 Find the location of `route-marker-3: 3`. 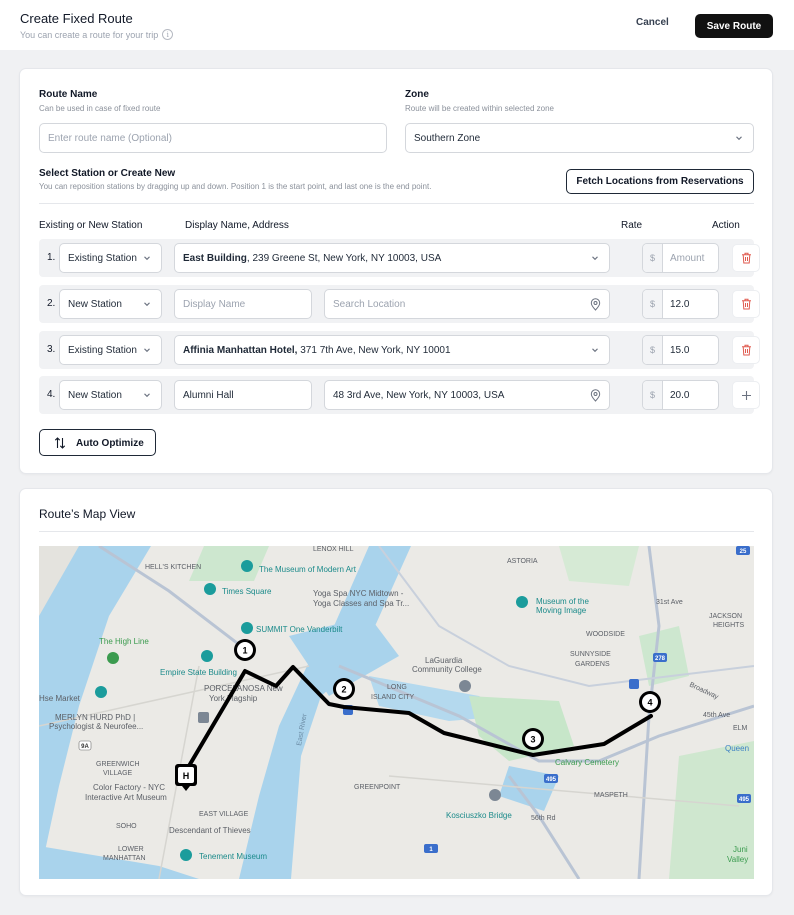

route-marker-3: 3 is located at coordinates (533, 739).